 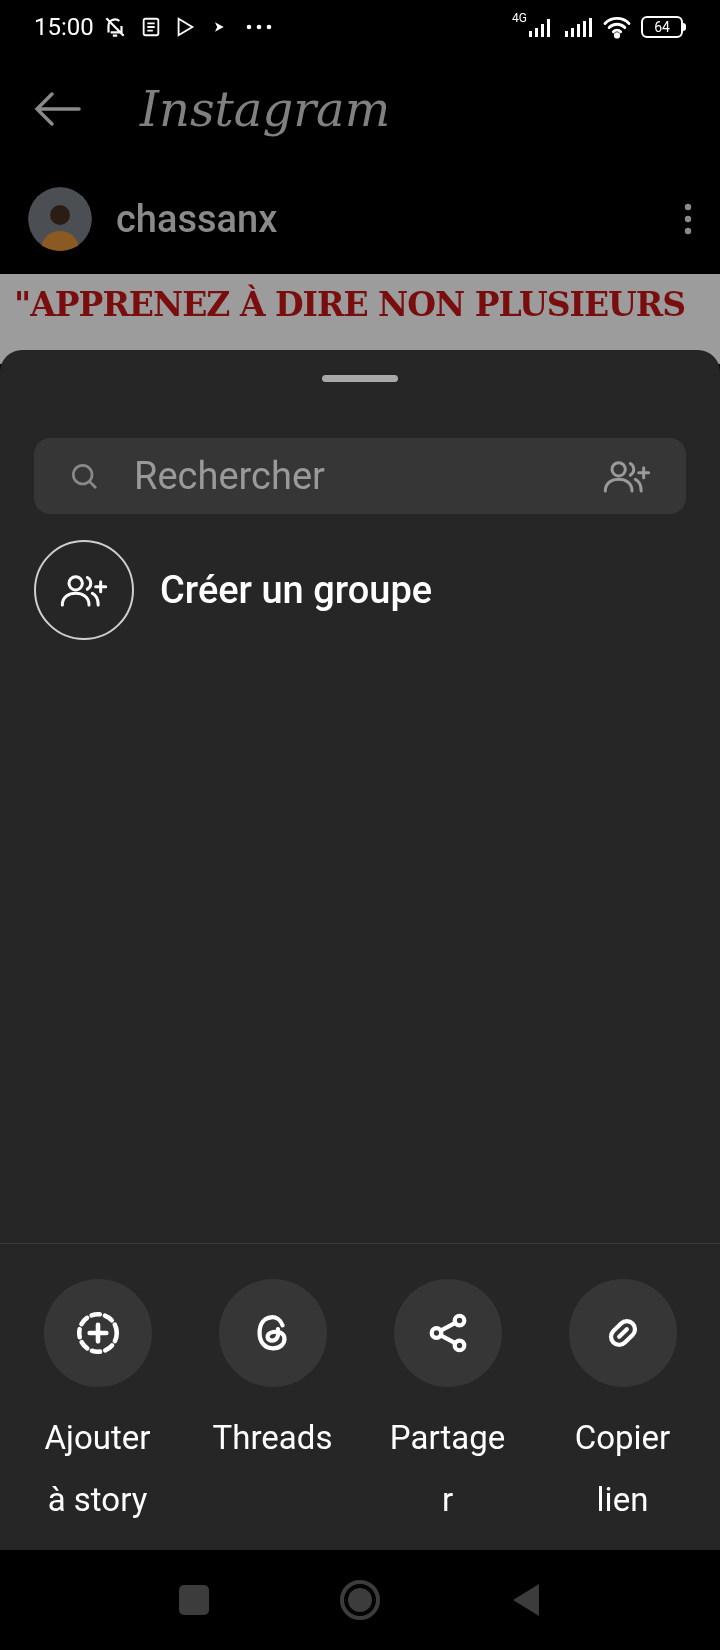 I want to click on more-options-icon, so click(x=688, y=219).